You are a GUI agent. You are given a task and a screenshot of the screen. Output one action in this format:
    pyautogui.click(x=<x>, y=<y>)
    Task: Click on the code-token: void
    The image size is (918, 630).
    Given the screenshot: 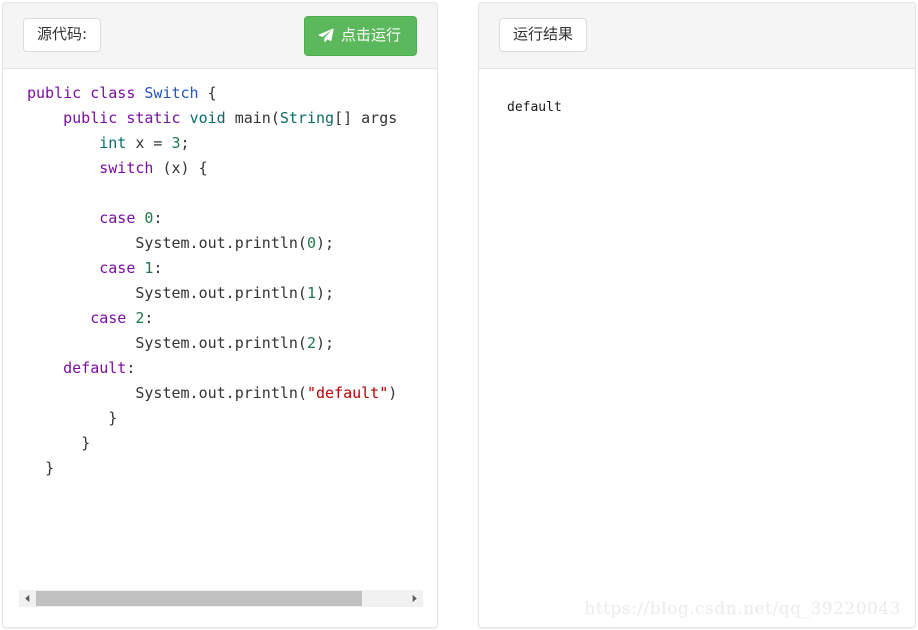 What is the action you would take?
    pyautogui.click(x=207, y=118)
    